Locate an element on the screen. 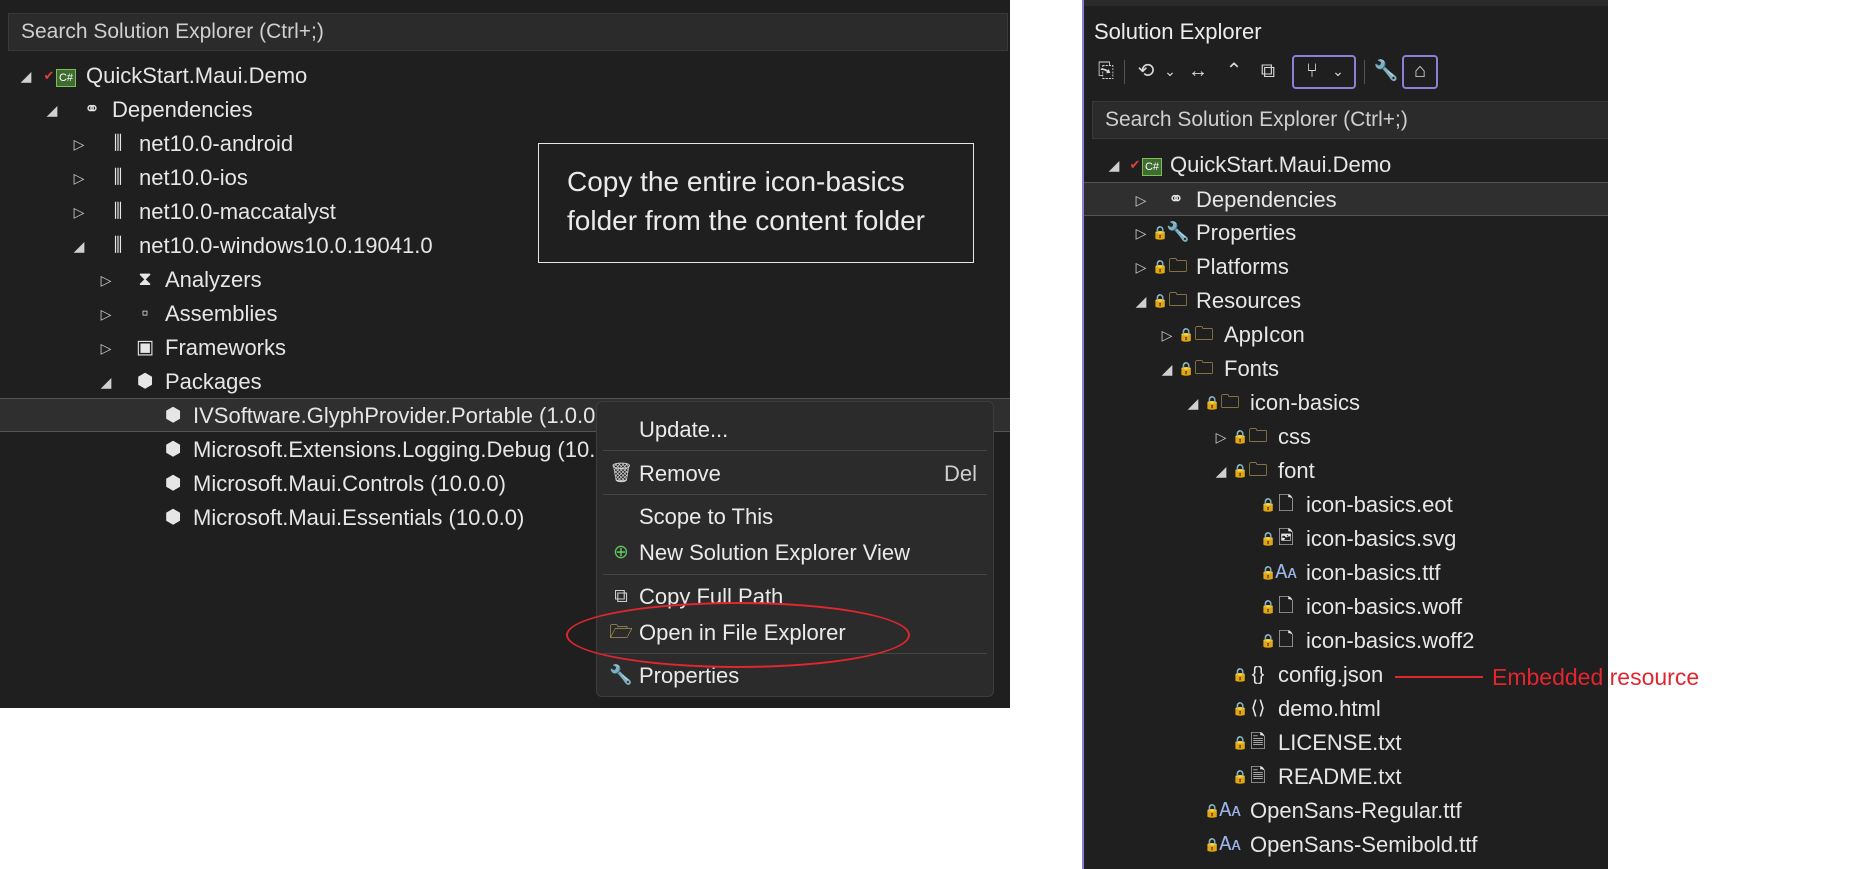 The image size is (1851, 869). tree-item-label: Resources is located at coordinates (1249, 300).